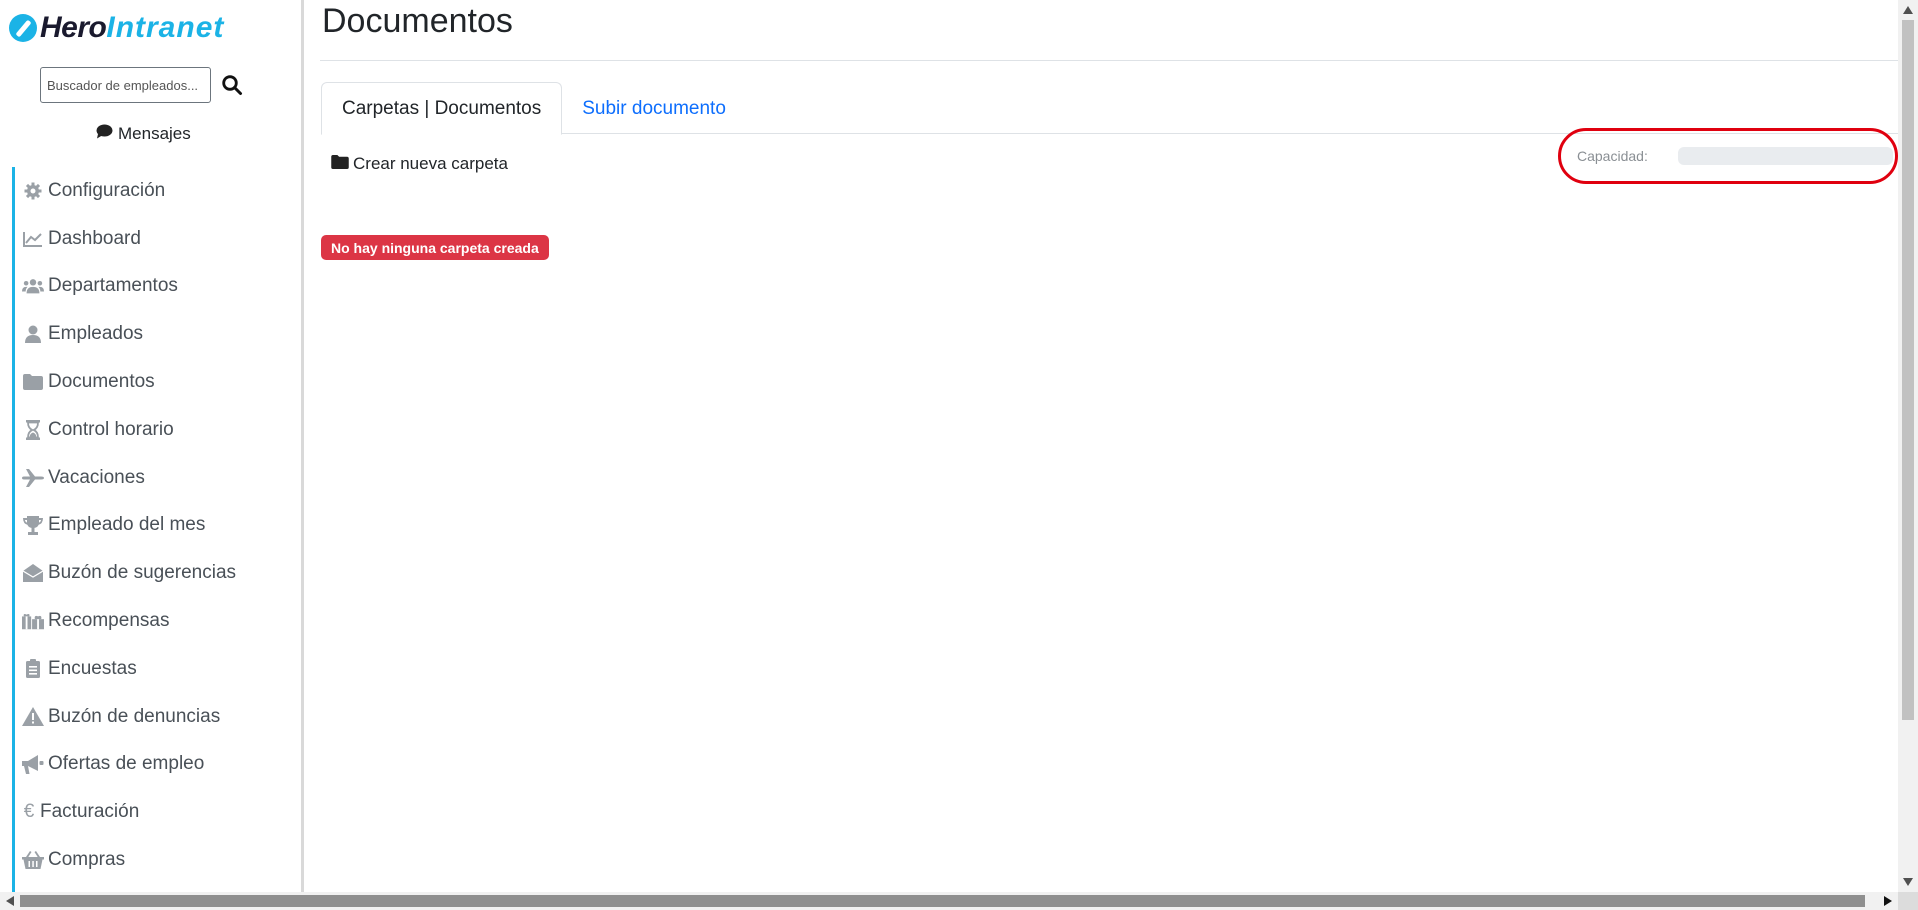  What do you see at coordinates (33, 764) in the screenshot?
I see `megaphone-icon` at bounding box center [33, 764].